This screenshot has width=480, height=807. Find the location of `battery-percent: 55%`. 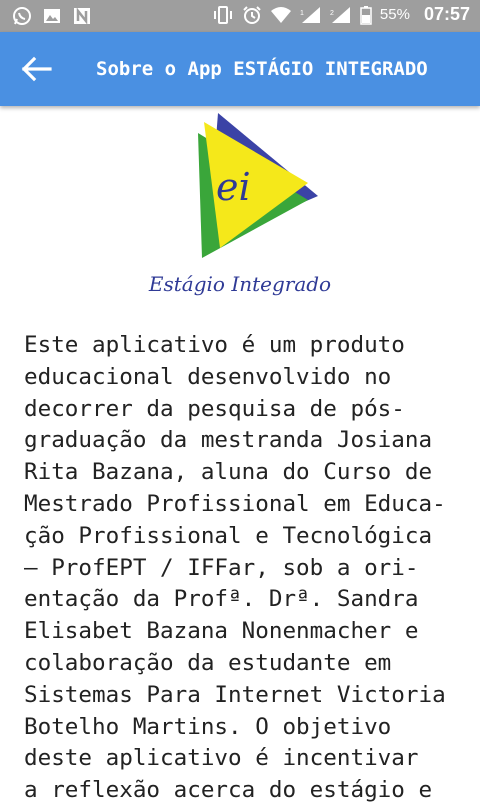

battery-percent: 55% is located at coordinates (394, 14).